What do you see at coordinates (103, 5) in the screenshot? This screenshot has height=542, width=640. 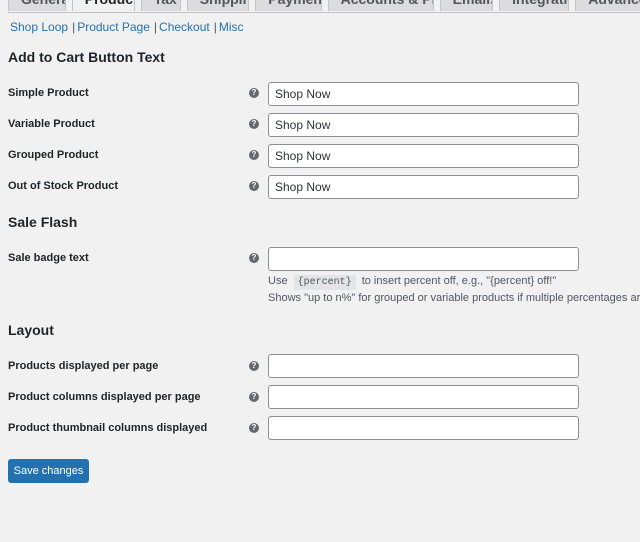 I see `tab-products: Products` at bounding box center [103, 5].